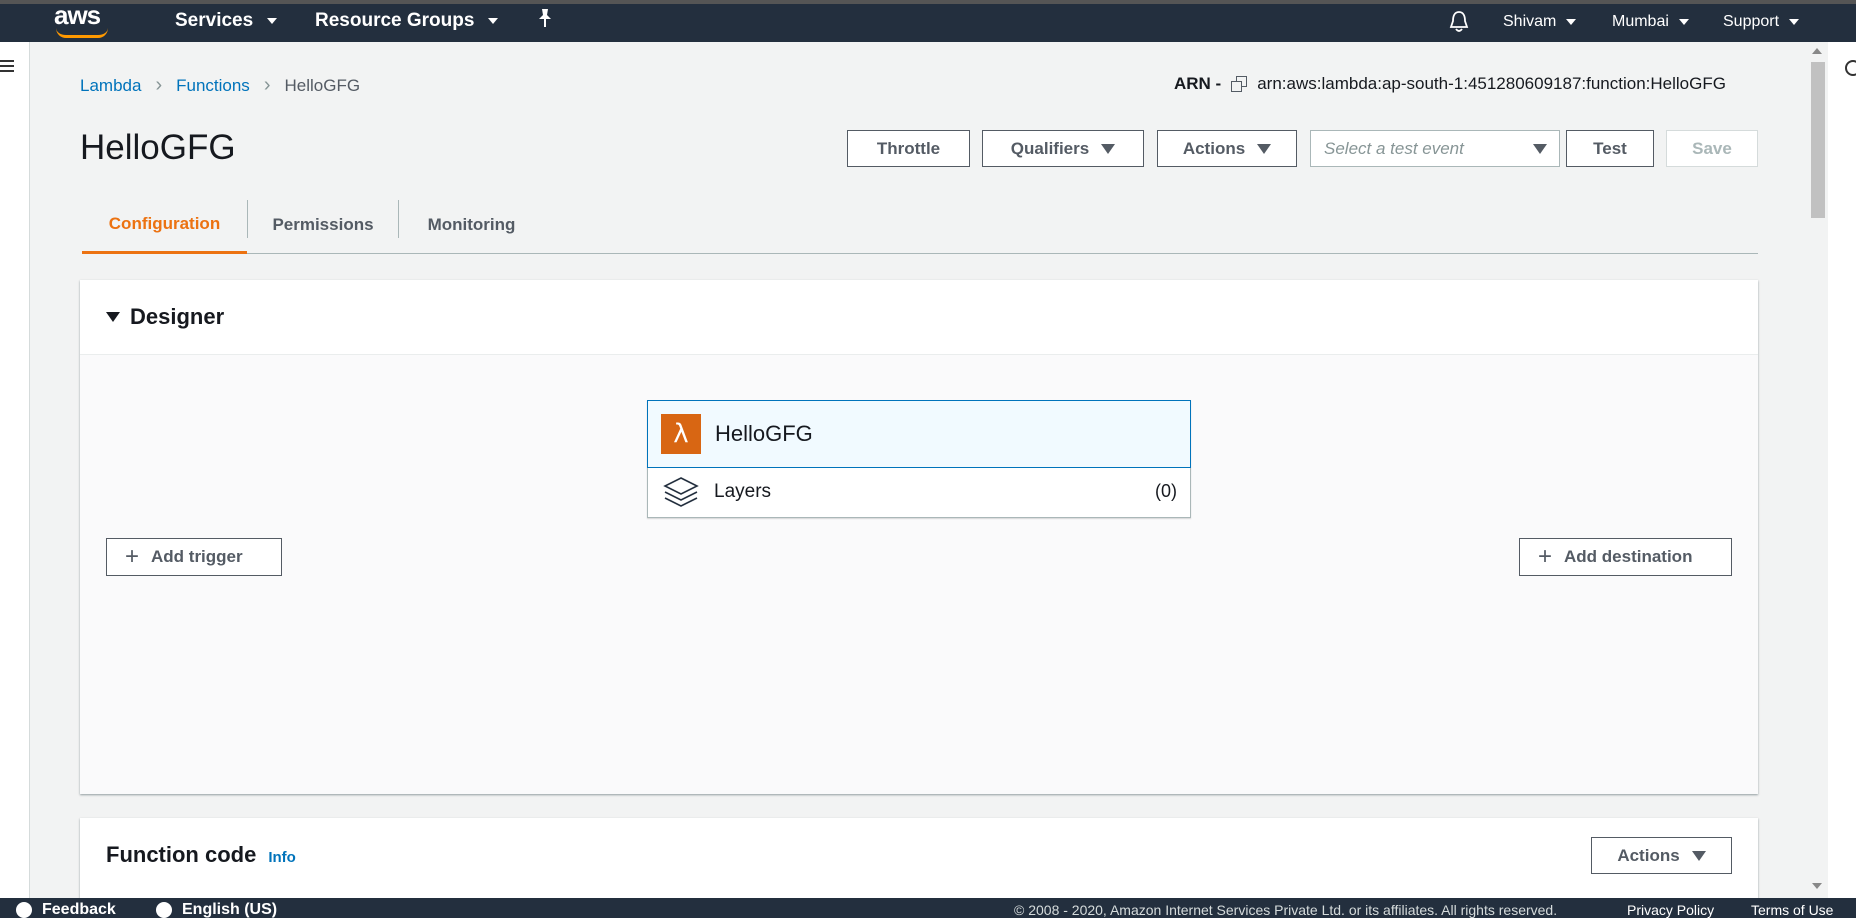 The width and height of the screenshot is (1856, 918). What do you see at coordinates (1850, 68) in the screenshot?
I see `info-panel-icon` at bounding box center [1850, 68].